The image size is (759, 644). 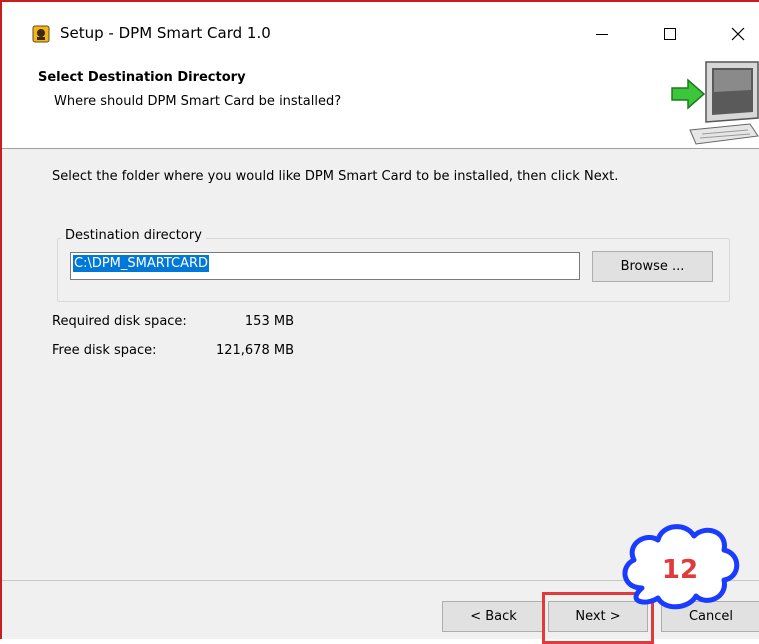 I want to click on minimize-icon, so click(x=602, y=34).